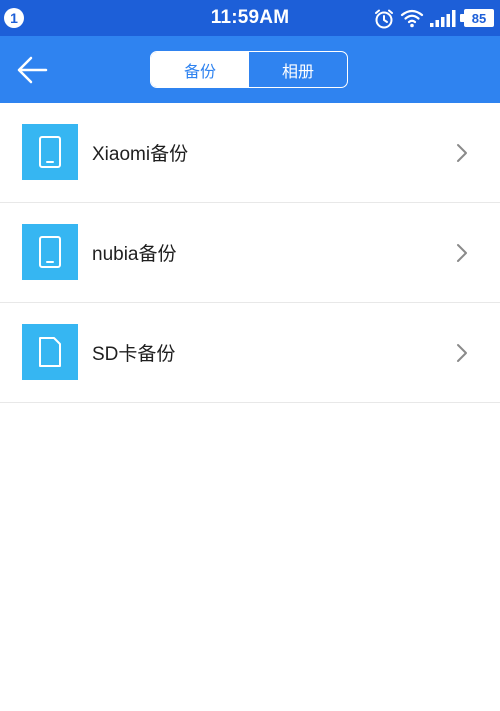 Image resolution: width=500 pixels, height=711 pixels. I want to click on list-item-xiaomi-backup: Xiaomi备份, so click(250, 153).